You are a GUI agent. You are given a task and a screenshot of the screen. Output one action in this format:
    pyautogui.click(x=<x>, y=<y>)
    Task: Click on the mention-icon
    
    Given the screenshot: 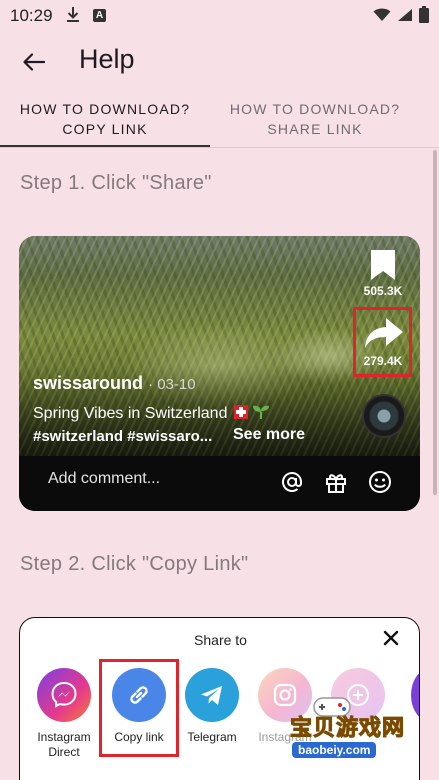 What is the action you would take?
    pyautogui.click(x=292, y=484)
    